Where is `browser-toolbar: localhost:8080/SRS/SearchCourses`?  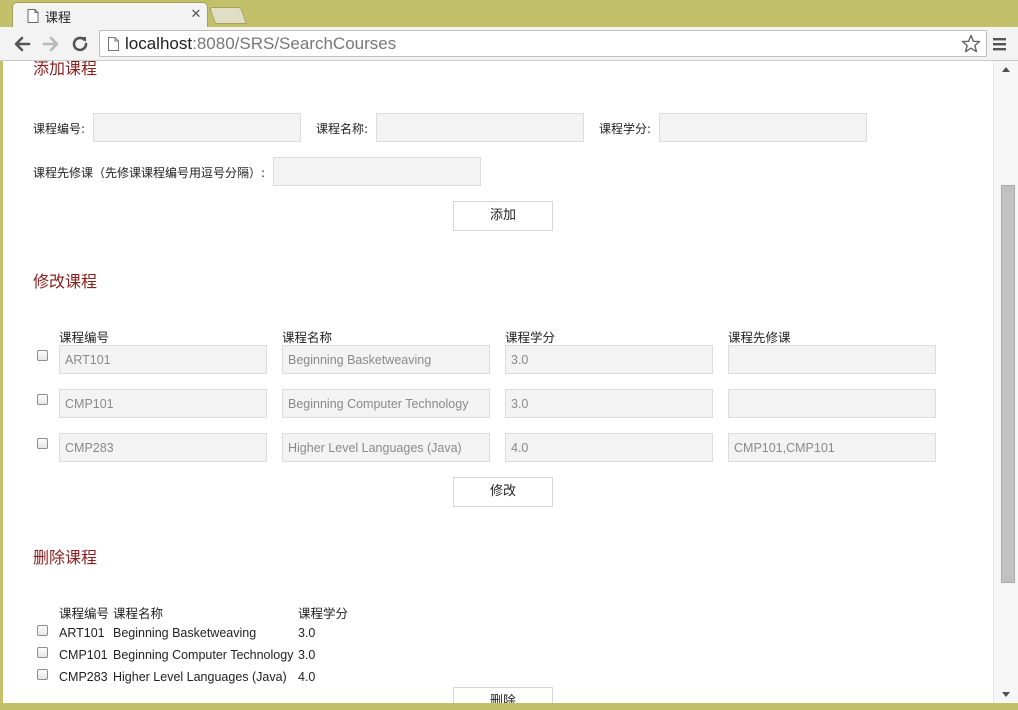 browser-toolbar: localhost:8080/SRS/SearchCourses is located at coordinates (509, 44).